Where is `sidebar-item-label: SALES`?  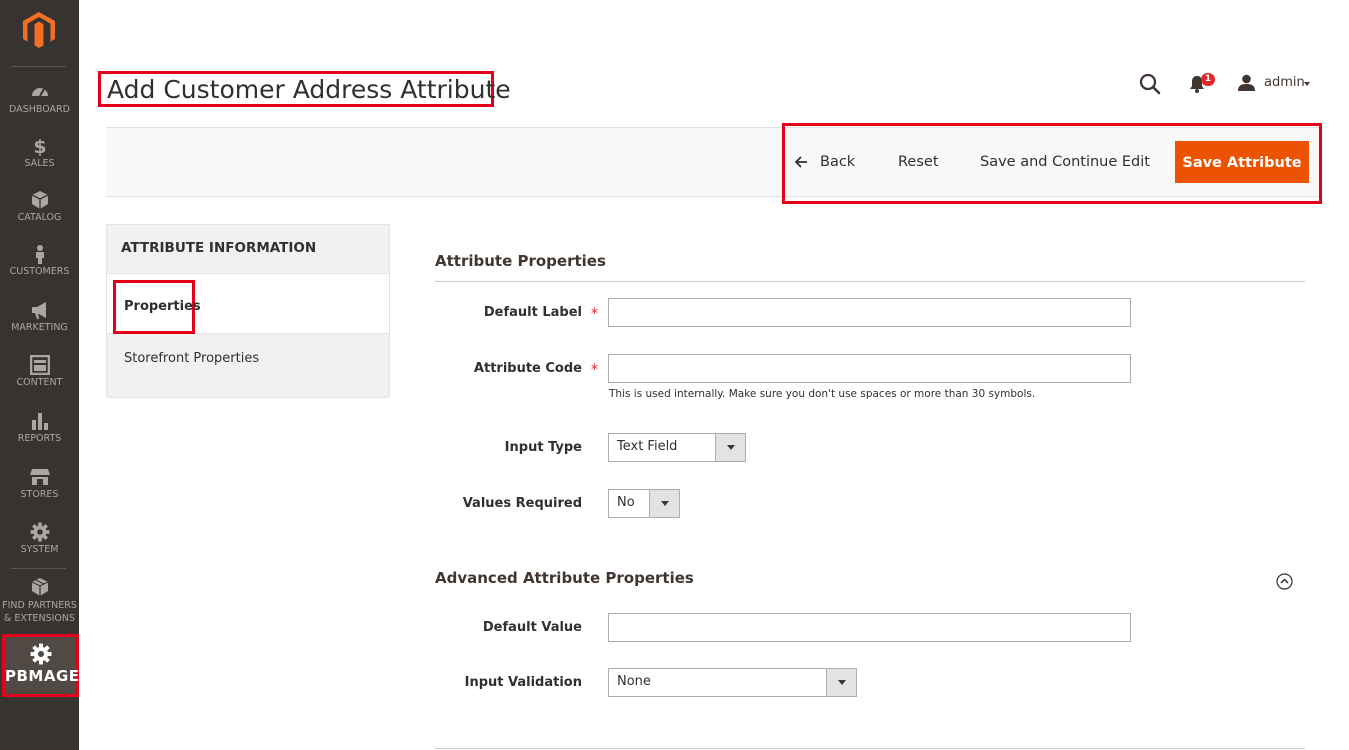 sidebar-item-label: SALES is located at coordinates (39, 163).